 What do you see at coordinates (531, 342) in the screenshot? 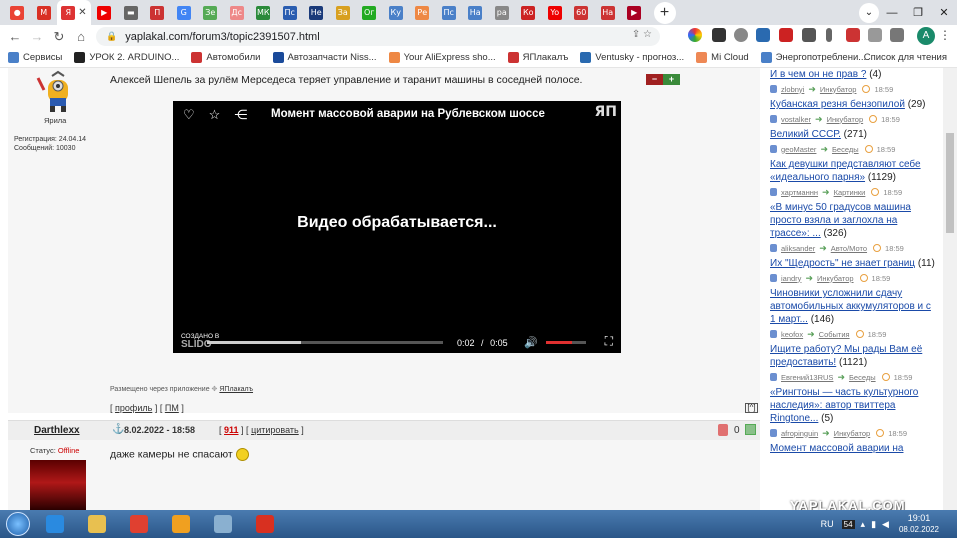
I see `volume-icon: 🔊` at bounding box center [531, 342].